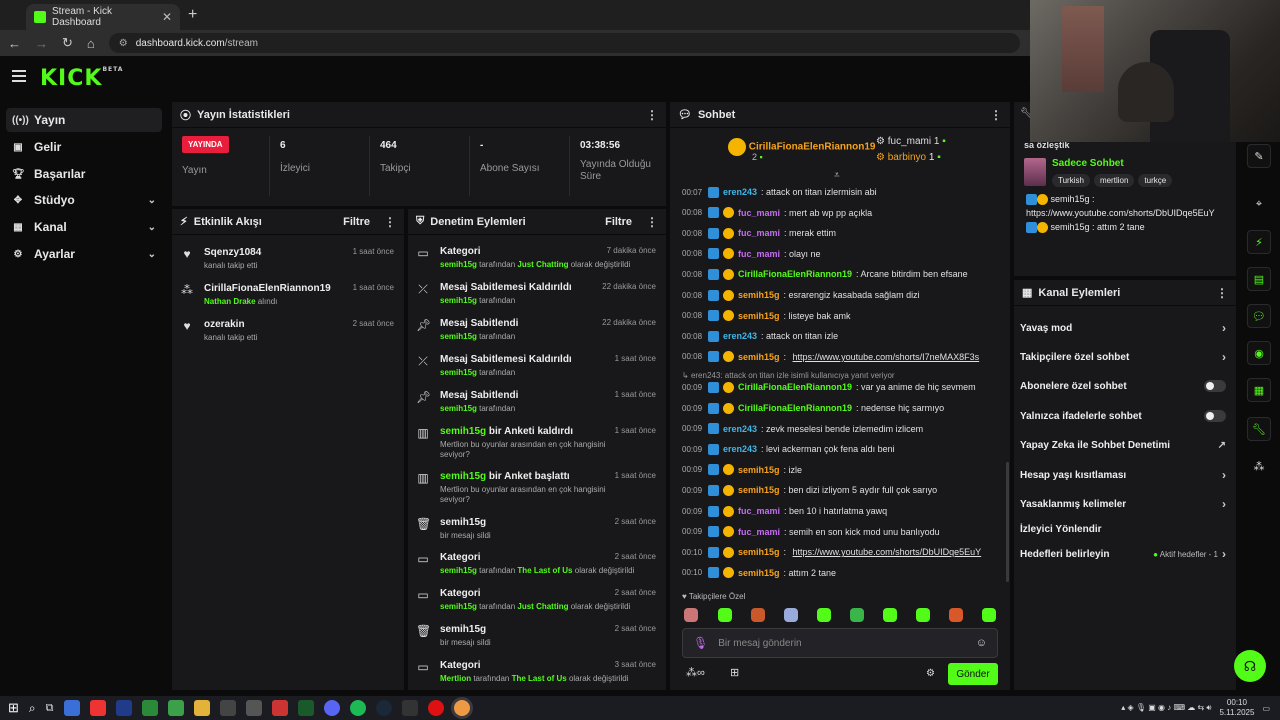 The height and width of the screenshot is (720, 1280). Describe the element at coordinates (1259, 242) in the screenshot. I see `lightning-icon: ⚡︎` at that location.